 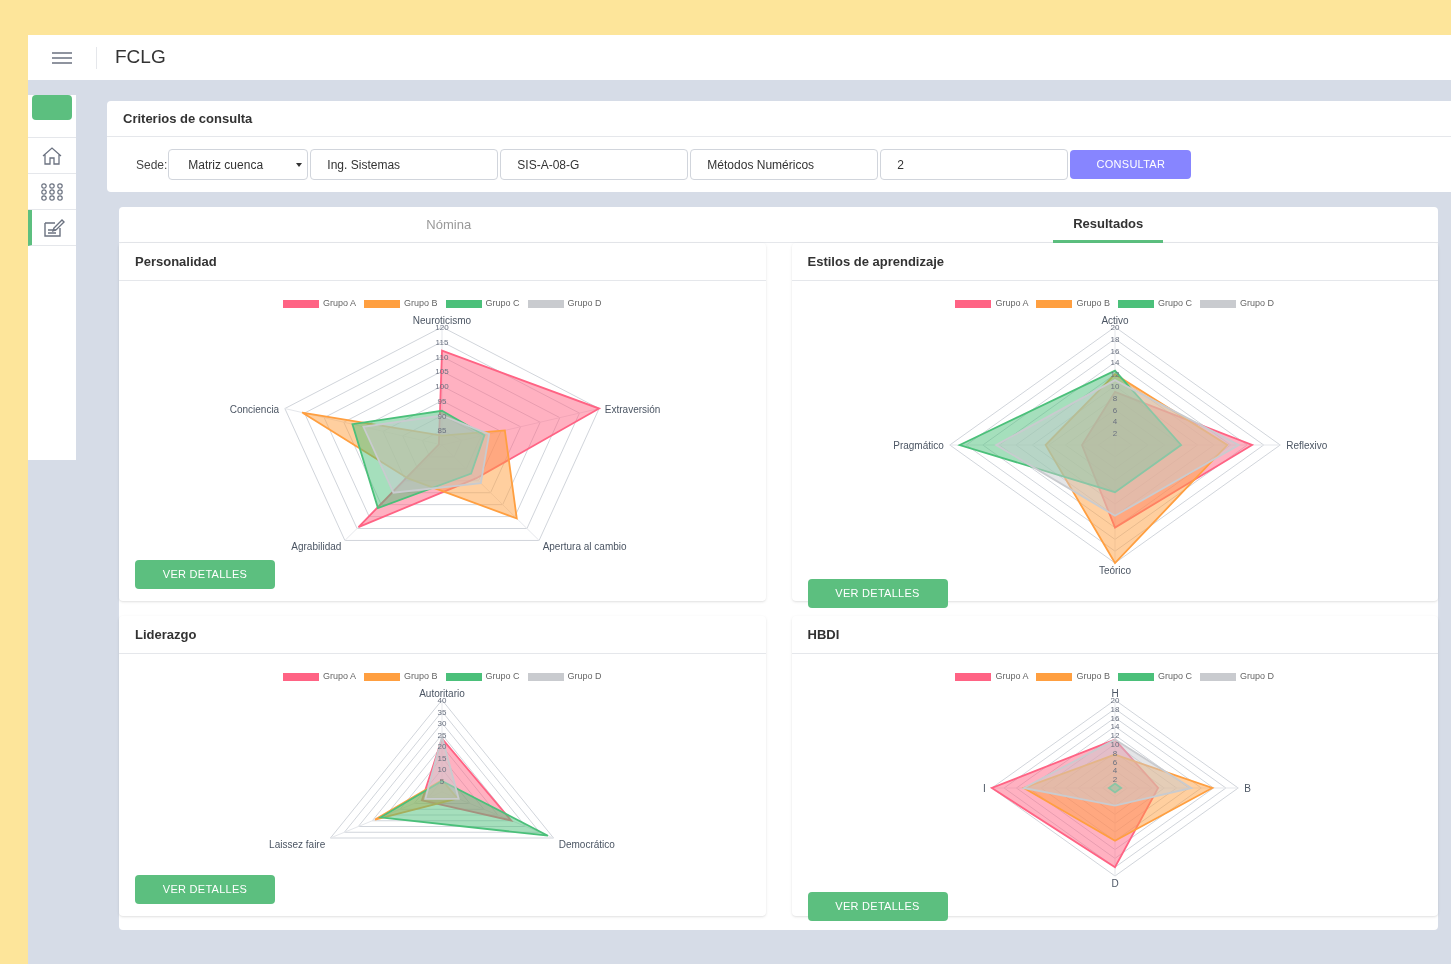 What do you see at coordinates (1114, 570) in the screenshot?
I see `axis-label: Teórico` at bounding box center [1114, 570].